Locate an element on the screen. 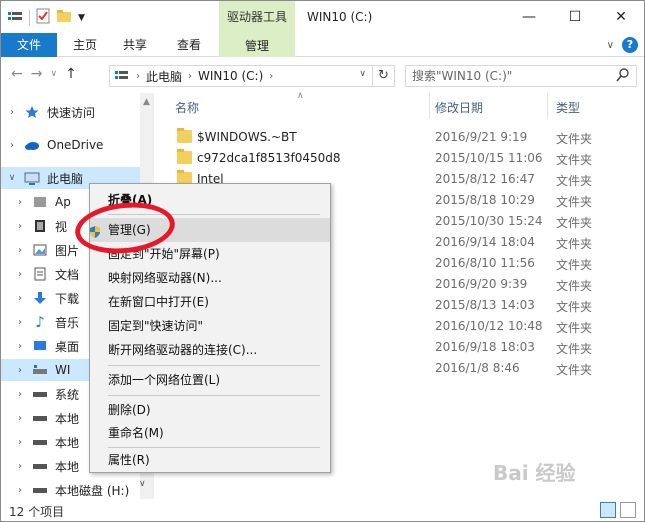 Image resolution: width=645 pixels, height=522 pixels. properties-icon is located at coordinates (43, 17).